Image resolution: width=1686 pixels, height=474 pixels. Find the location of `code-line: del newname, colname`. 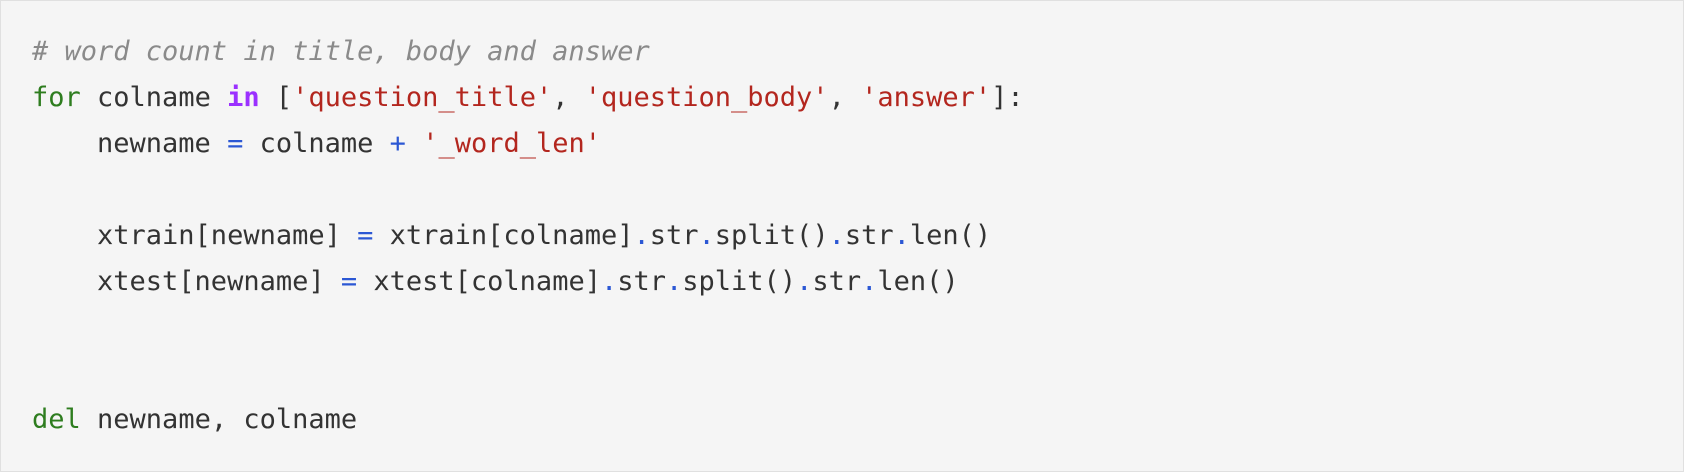

code-line: del newname, colname is located at coordinates (194, 420).